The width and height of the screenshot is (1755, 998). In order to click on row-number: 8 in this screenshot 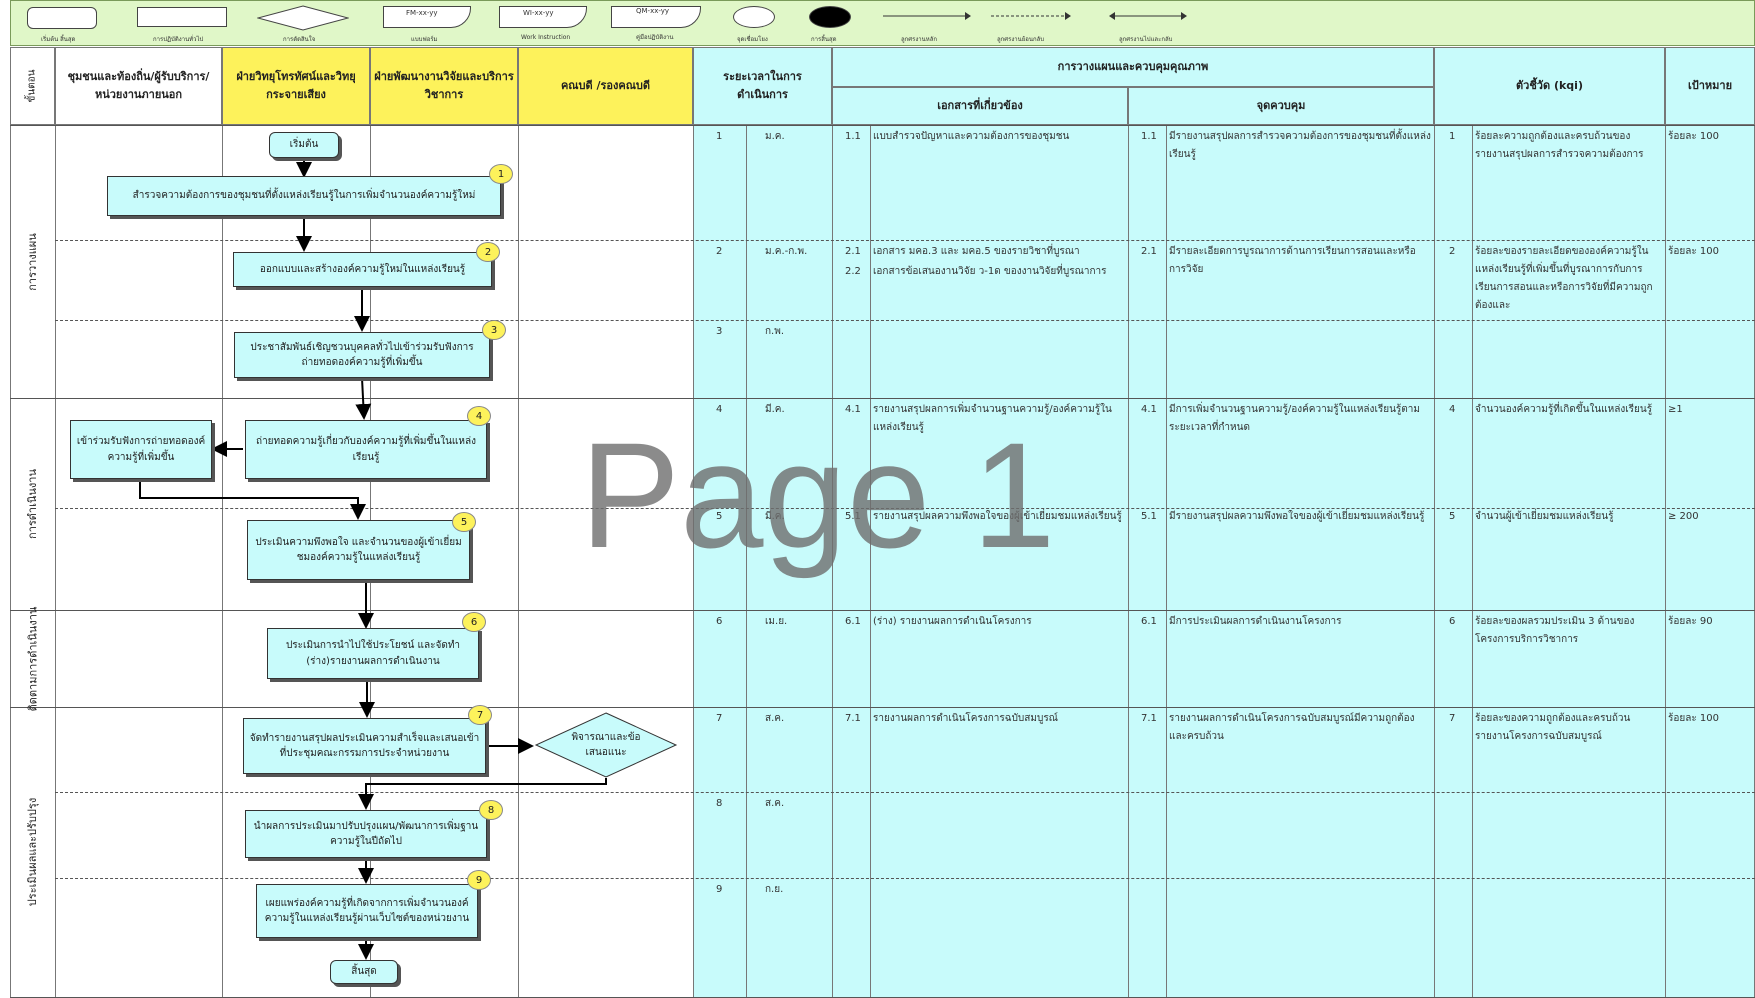, I will do `click(719, 803)`.